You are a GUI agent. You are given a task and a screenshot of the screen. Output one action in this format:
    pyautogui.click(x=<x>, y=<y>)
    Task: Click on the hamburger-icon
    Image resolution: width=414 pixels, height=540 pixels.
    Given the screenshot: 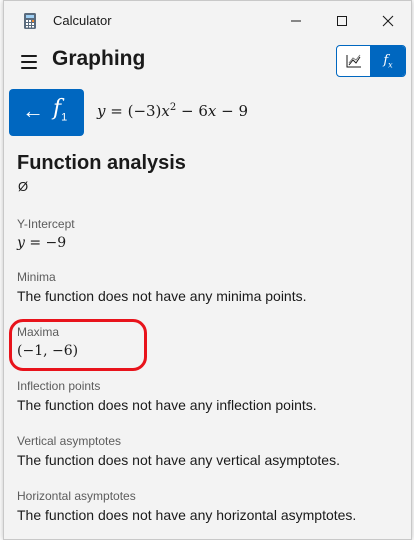 What is the action you would take?
    pyautogui.click(x=29, y=56)
    